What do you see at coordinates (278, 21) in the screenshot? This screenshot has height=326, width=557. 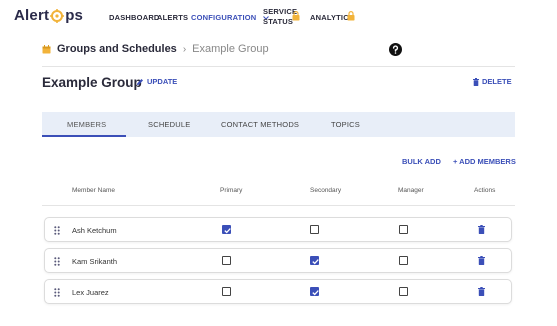 I see `nav-service-status-line2: STATUS` at bounding box center [278, 21].